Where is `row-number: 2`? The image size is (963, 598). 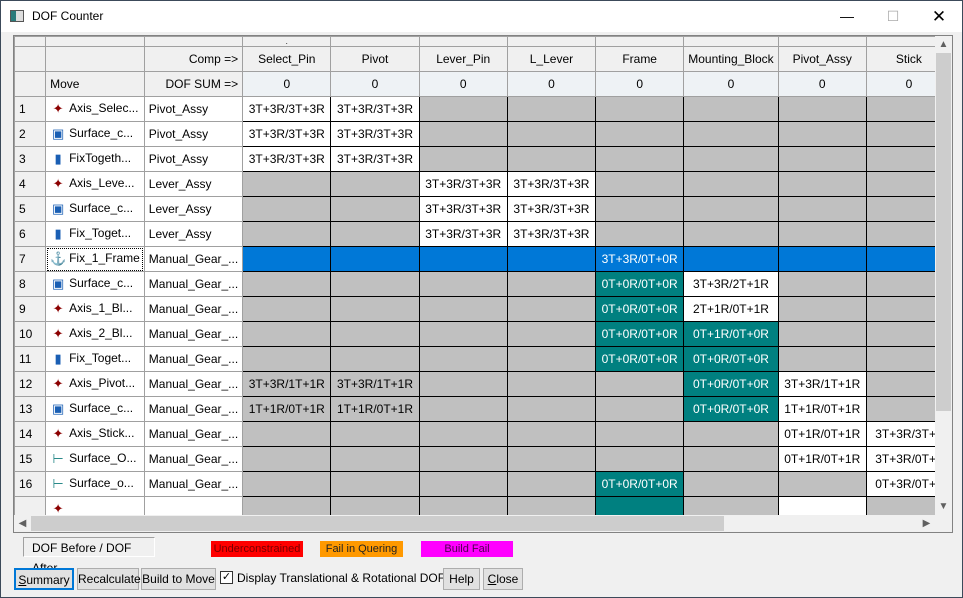
row-number: 2 is located at coordinates (30, 134).